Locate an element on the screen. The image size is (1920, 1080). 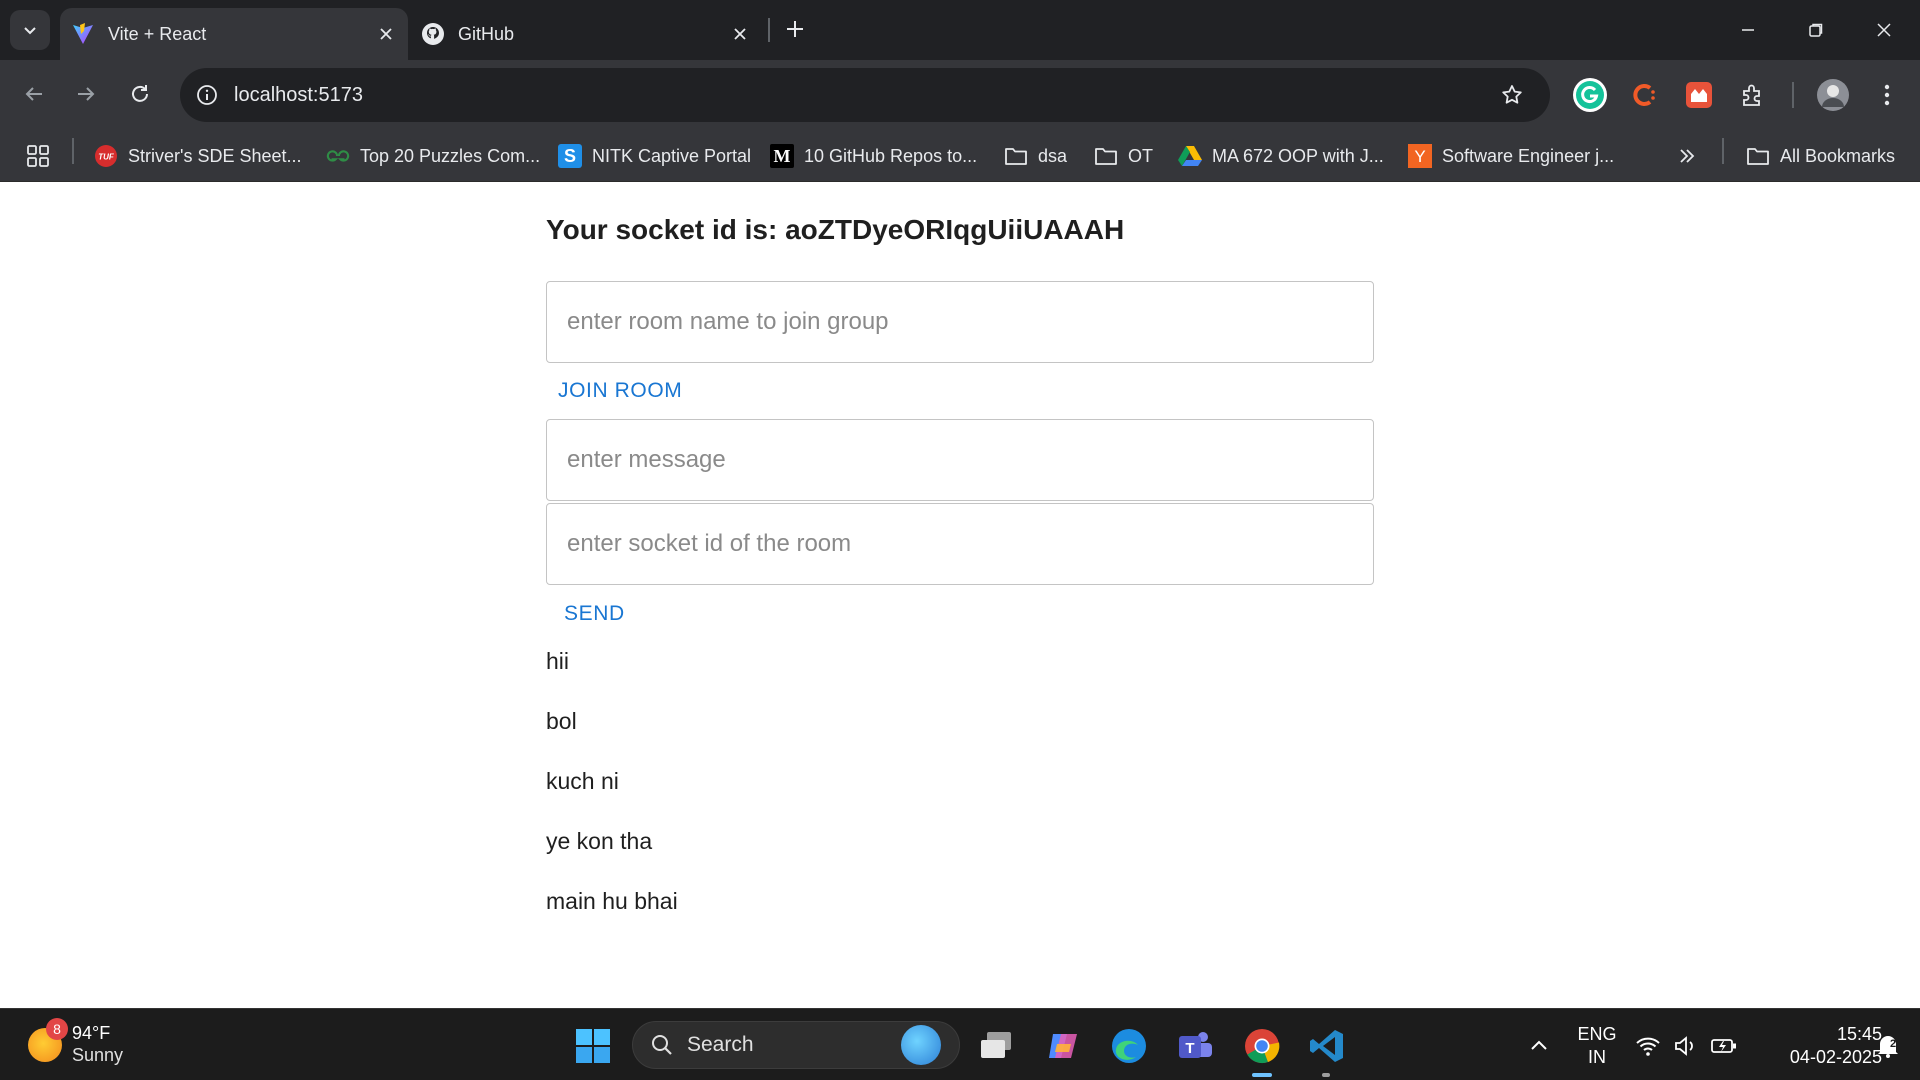
site-info-icon is located at coordinates (207, 95).